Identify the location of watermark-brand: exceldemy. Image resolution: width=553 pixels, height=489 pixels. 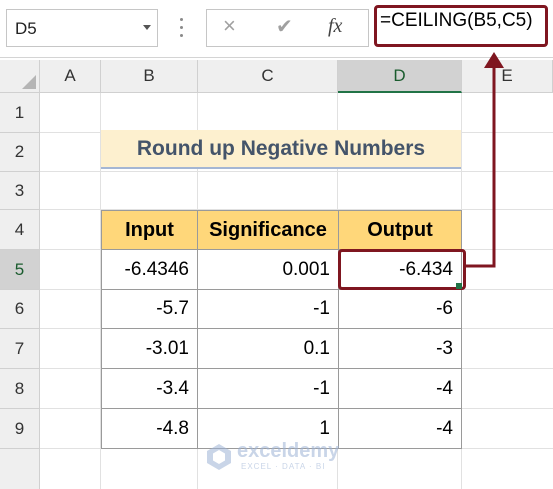
(288, 451).